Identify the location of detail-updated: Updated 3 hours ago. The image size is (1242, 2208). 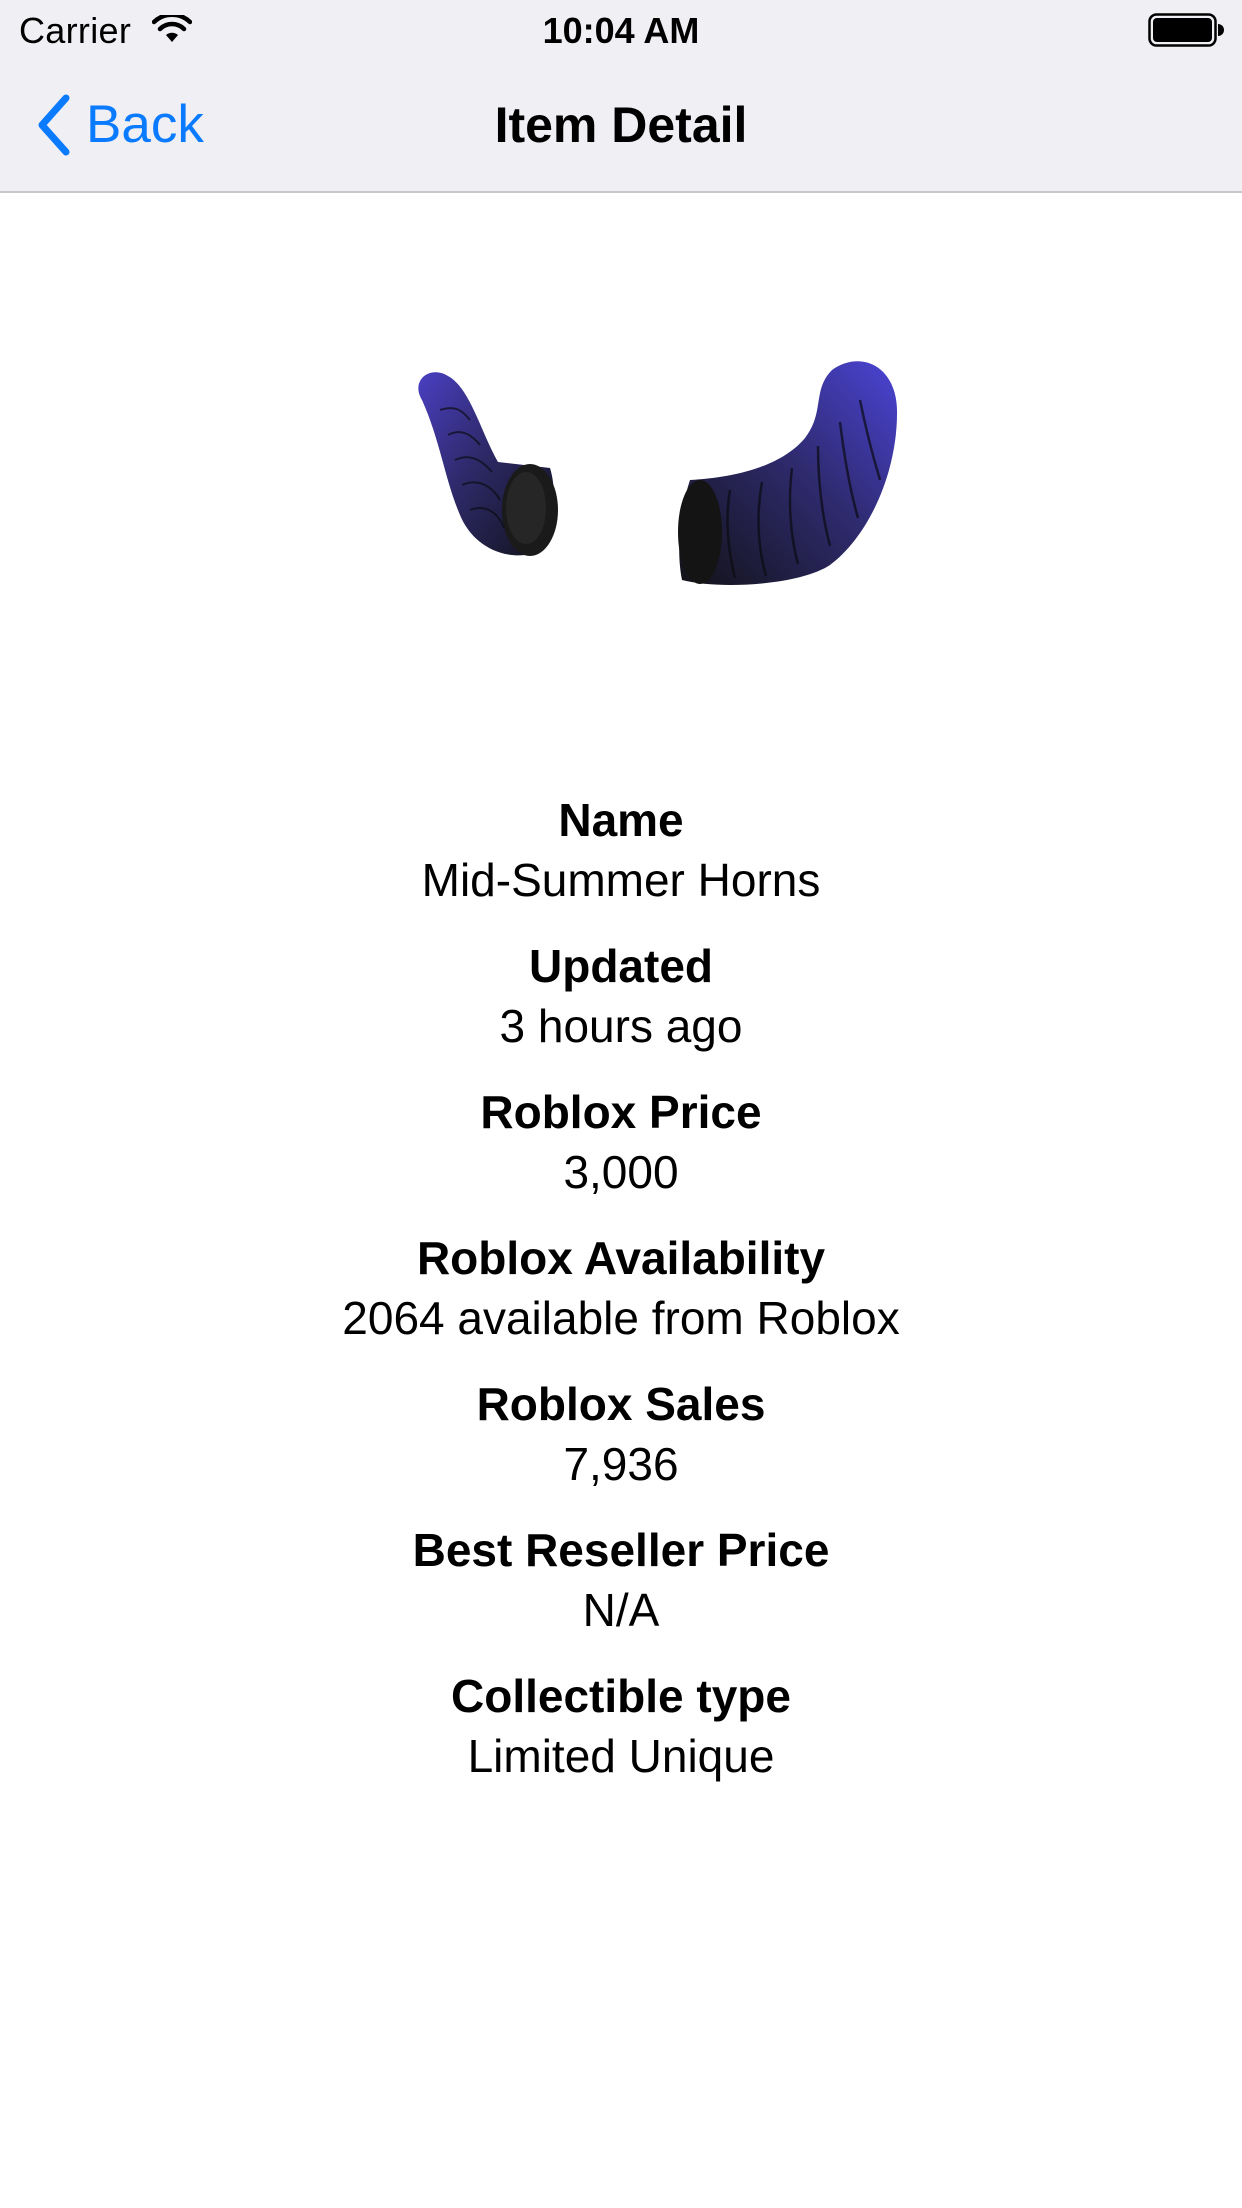
(621, 1009).